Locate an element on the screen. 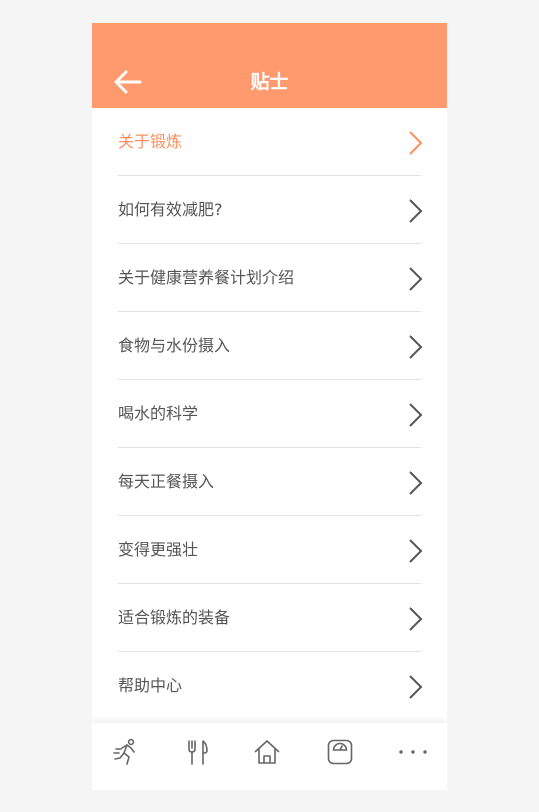  tab-workout is located at coordinates (126, 752).